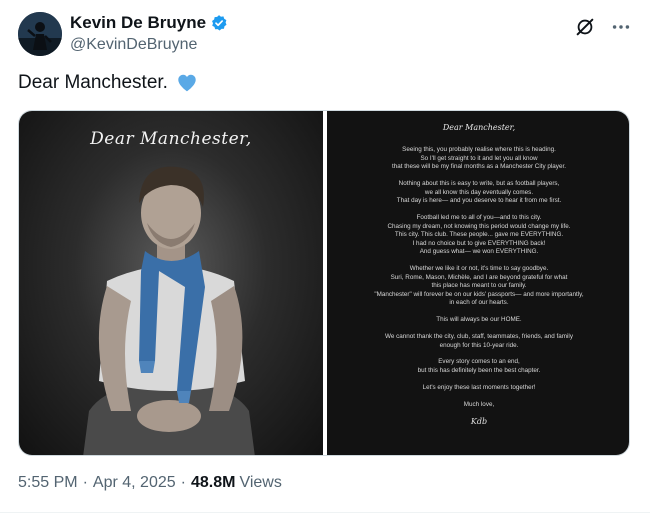 This screenshot has height=514, width=650. I want to click on tweet-date: Apr 4, 2025, so click(134, 483).